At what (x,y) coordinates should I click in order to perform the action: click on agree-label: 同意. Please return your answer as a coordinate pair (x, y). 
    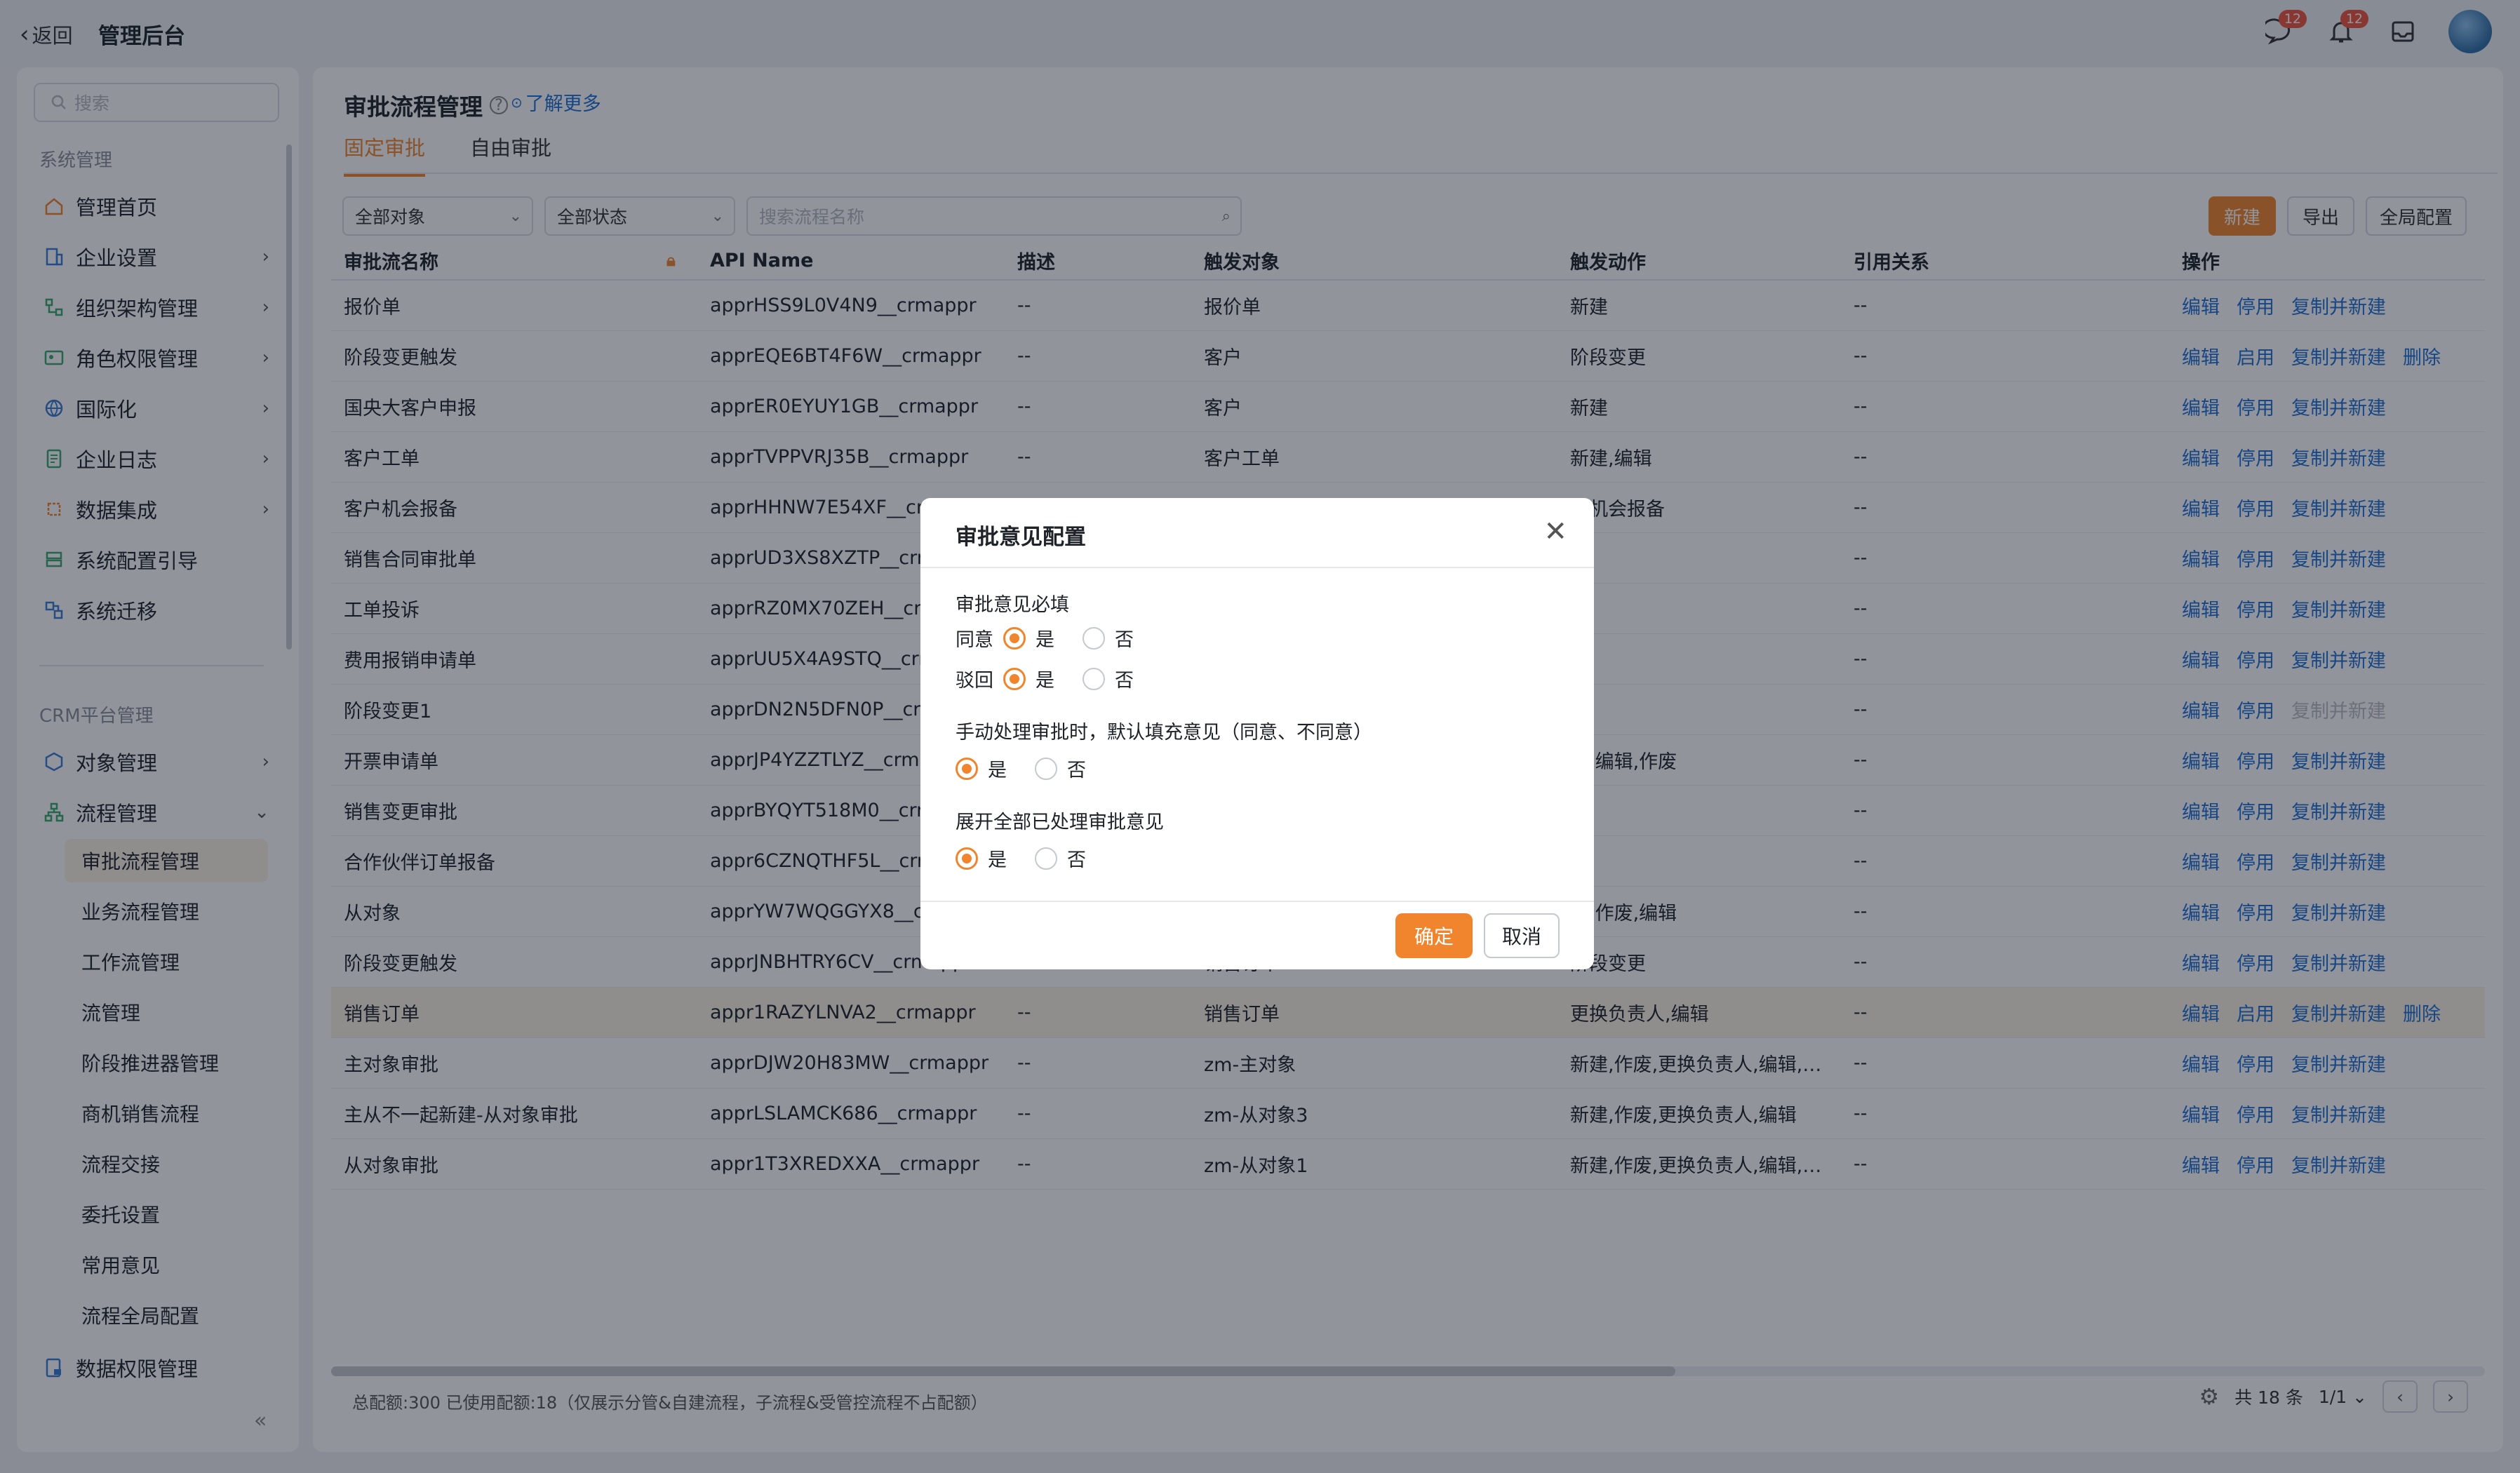
    Looking at the image, I should click on (974, 640).